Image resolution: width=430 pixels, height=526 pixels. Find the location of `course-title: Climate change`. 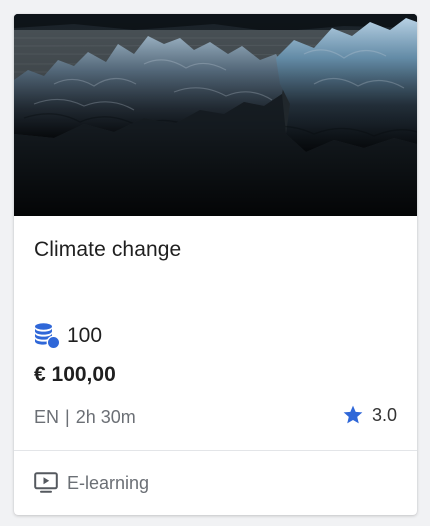

course-title: Climate change is located at coordinates (107, 250).